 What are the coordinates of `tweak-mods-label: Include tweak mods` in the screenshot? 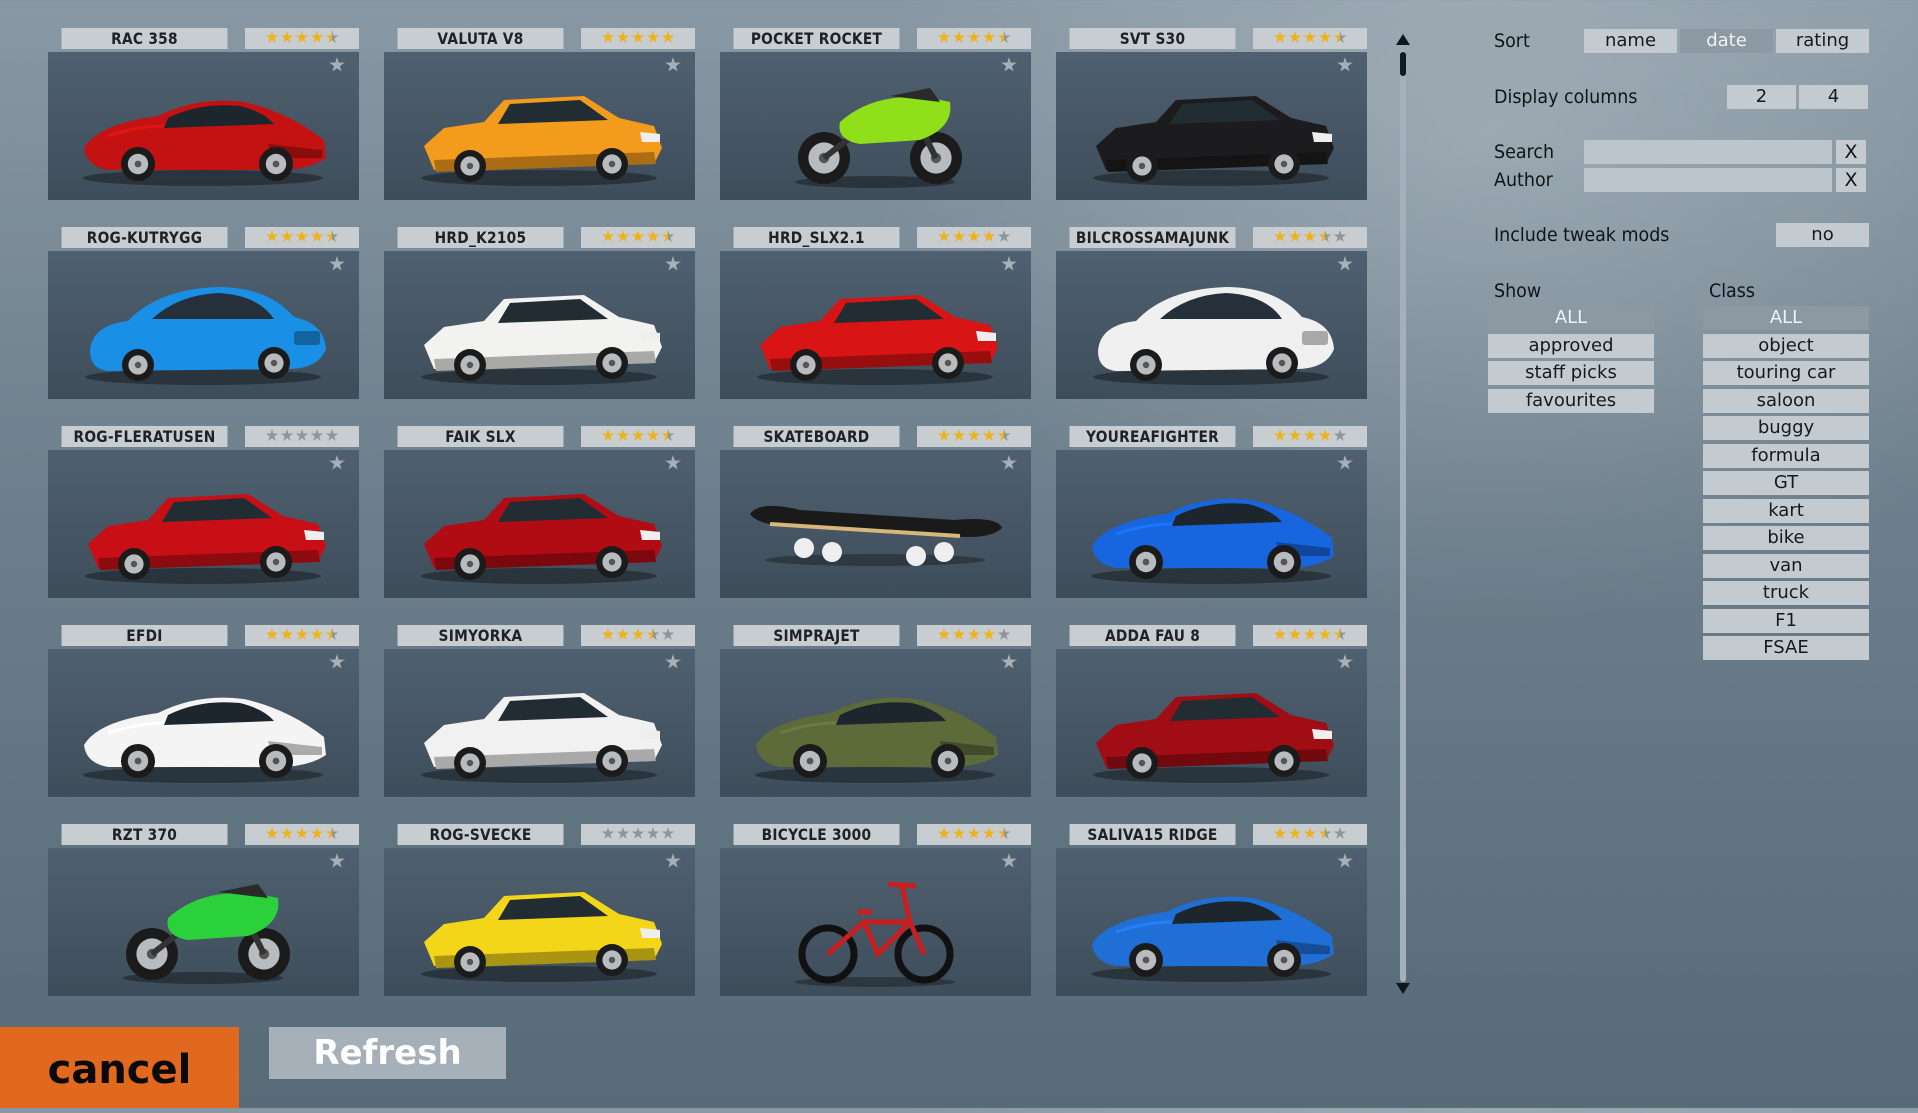 It's located at (1582, 235).